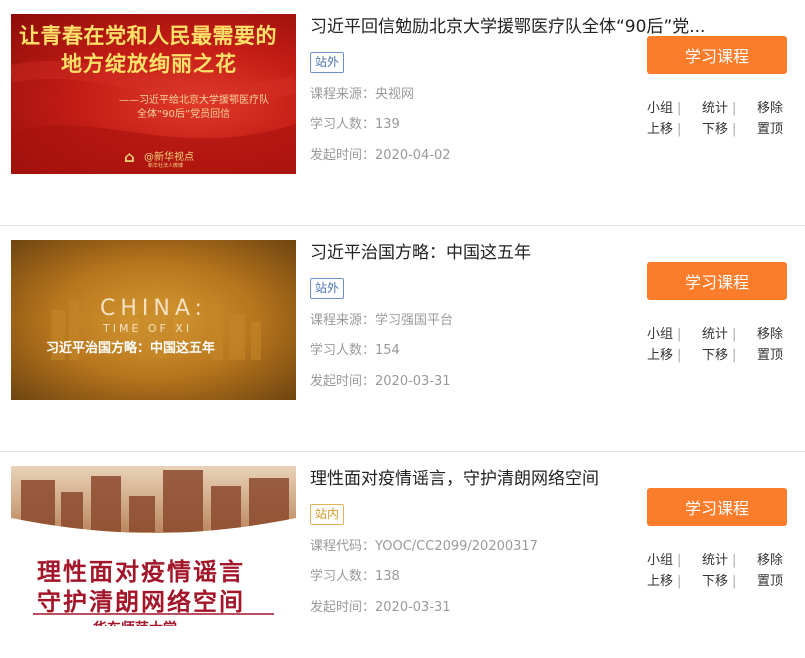 The height and width of the screenshot is (658, 805). What do you see at coordinates (184, 114) in the screenshot?
I see `thumb-subtitle-2: 全体“90后”党员回信` at bounding box center [184, 114].